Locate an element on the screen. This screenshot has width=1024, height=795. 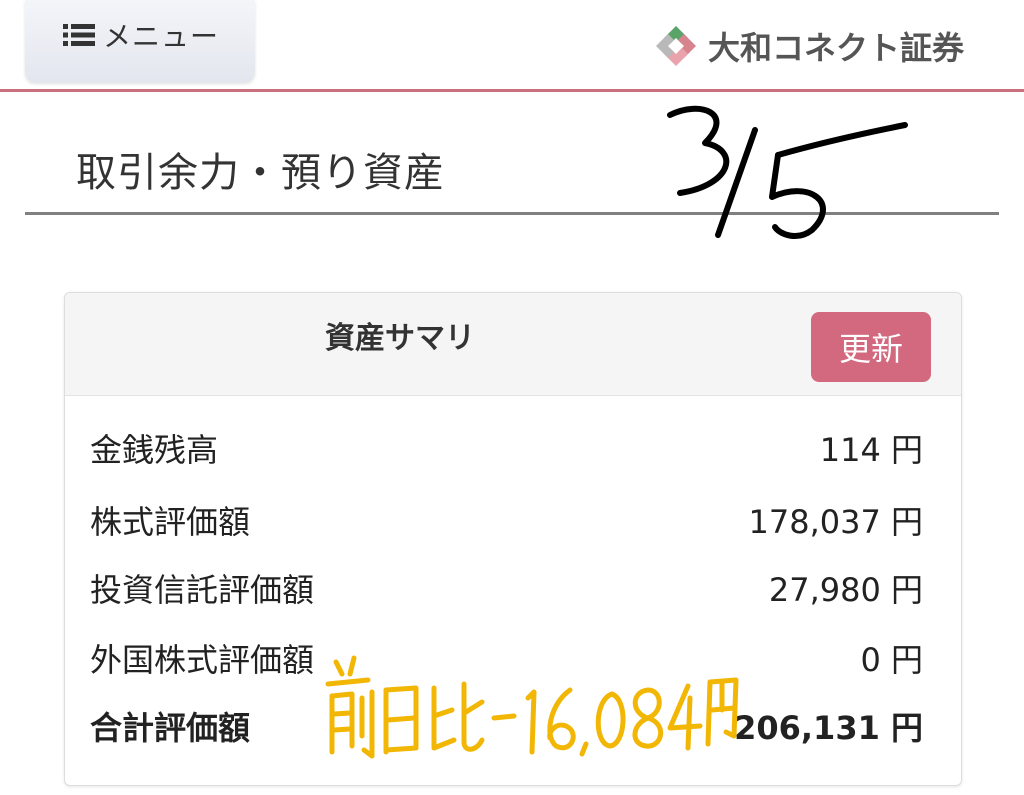
row-value: 0 円 is located at coordinates (891, 660).